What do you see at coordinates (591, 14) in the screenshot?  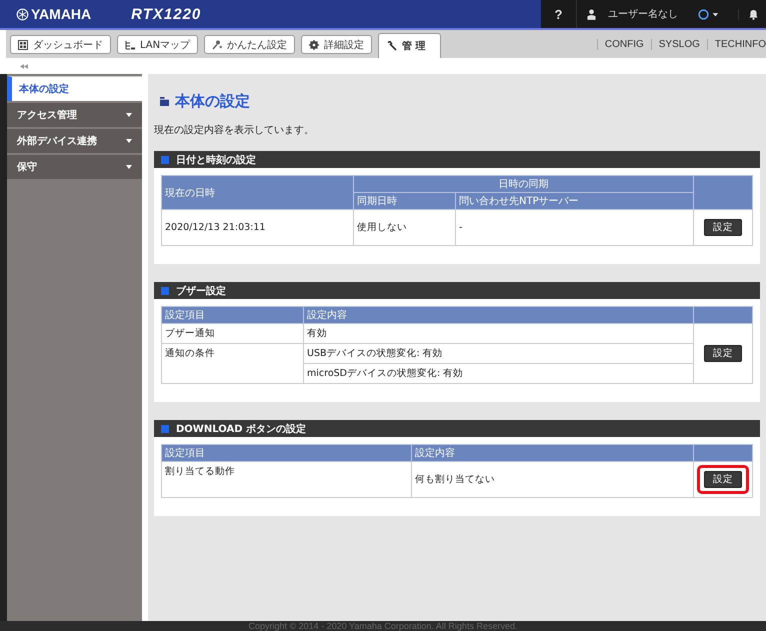 I see `user-icon` at bounding box center [591, 14].